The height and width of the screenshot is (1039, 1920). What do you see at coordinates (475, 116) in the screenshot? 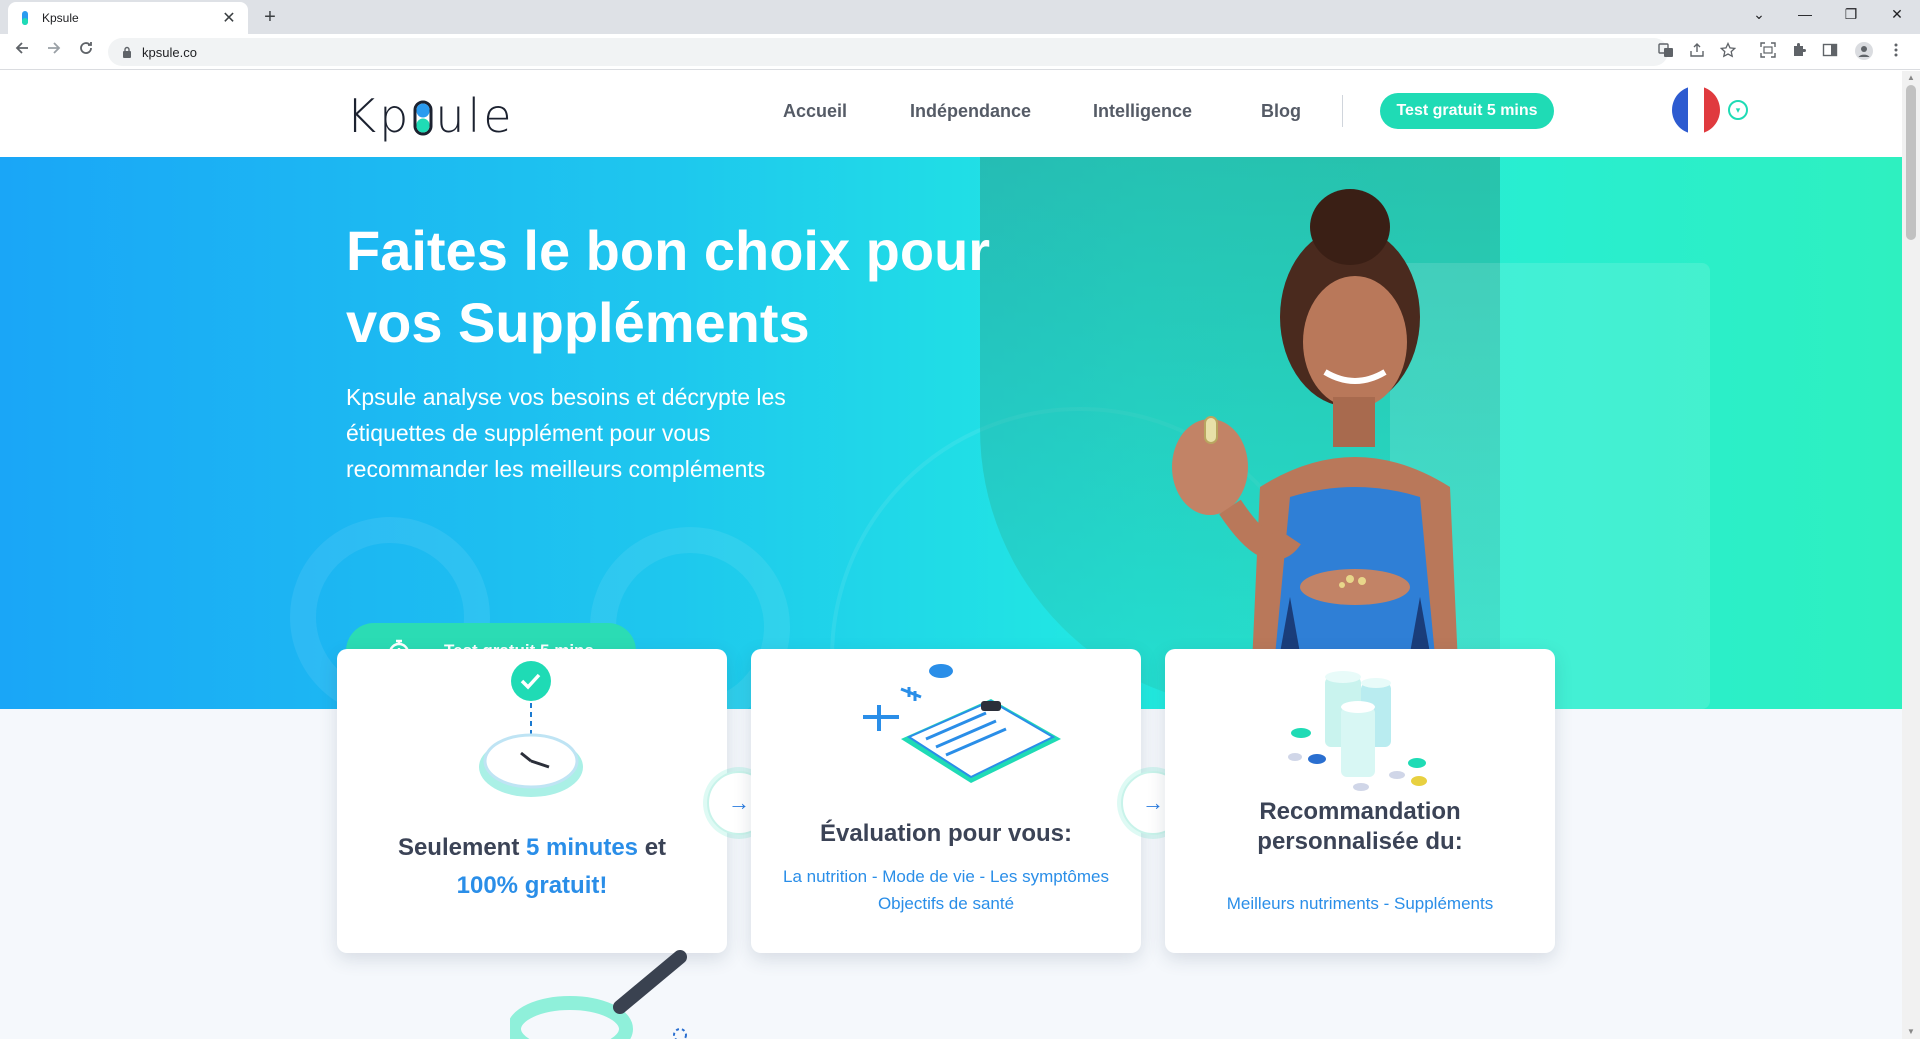
I see `logo-text-end: ule` at bounding box center [475, 116].